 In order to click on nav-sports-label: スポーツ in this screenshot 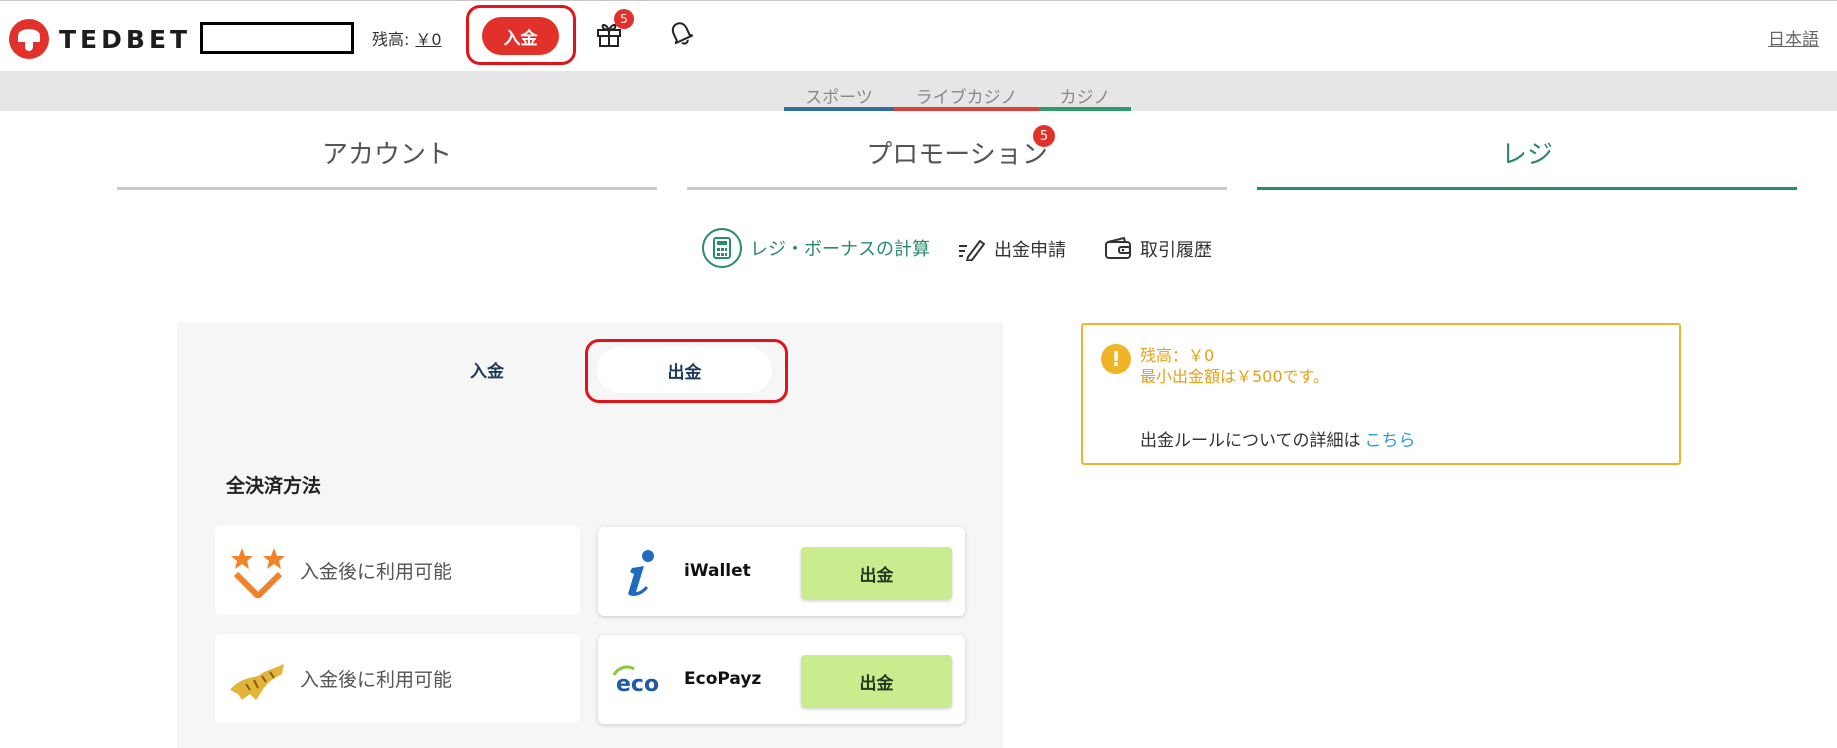, I will do `click(839, 98)`.